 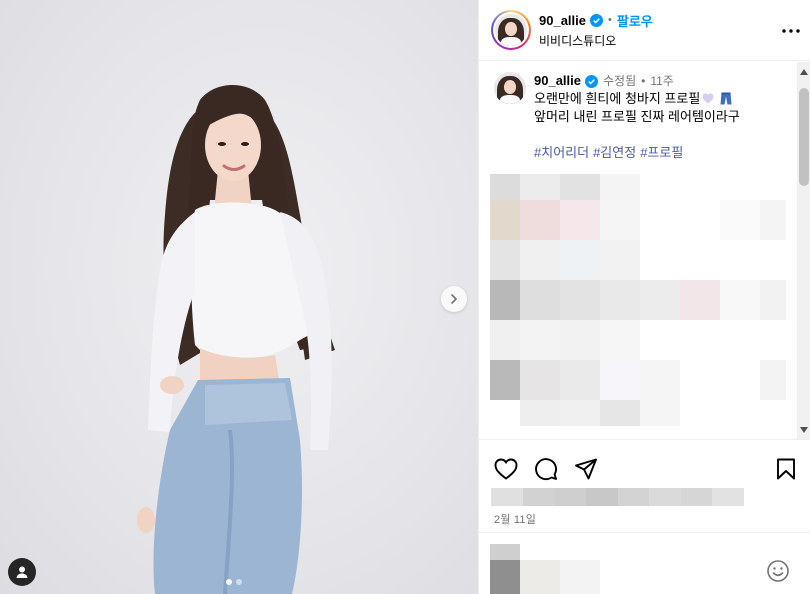 I want to click on user-tag-icon, so click(x=22, y=572).